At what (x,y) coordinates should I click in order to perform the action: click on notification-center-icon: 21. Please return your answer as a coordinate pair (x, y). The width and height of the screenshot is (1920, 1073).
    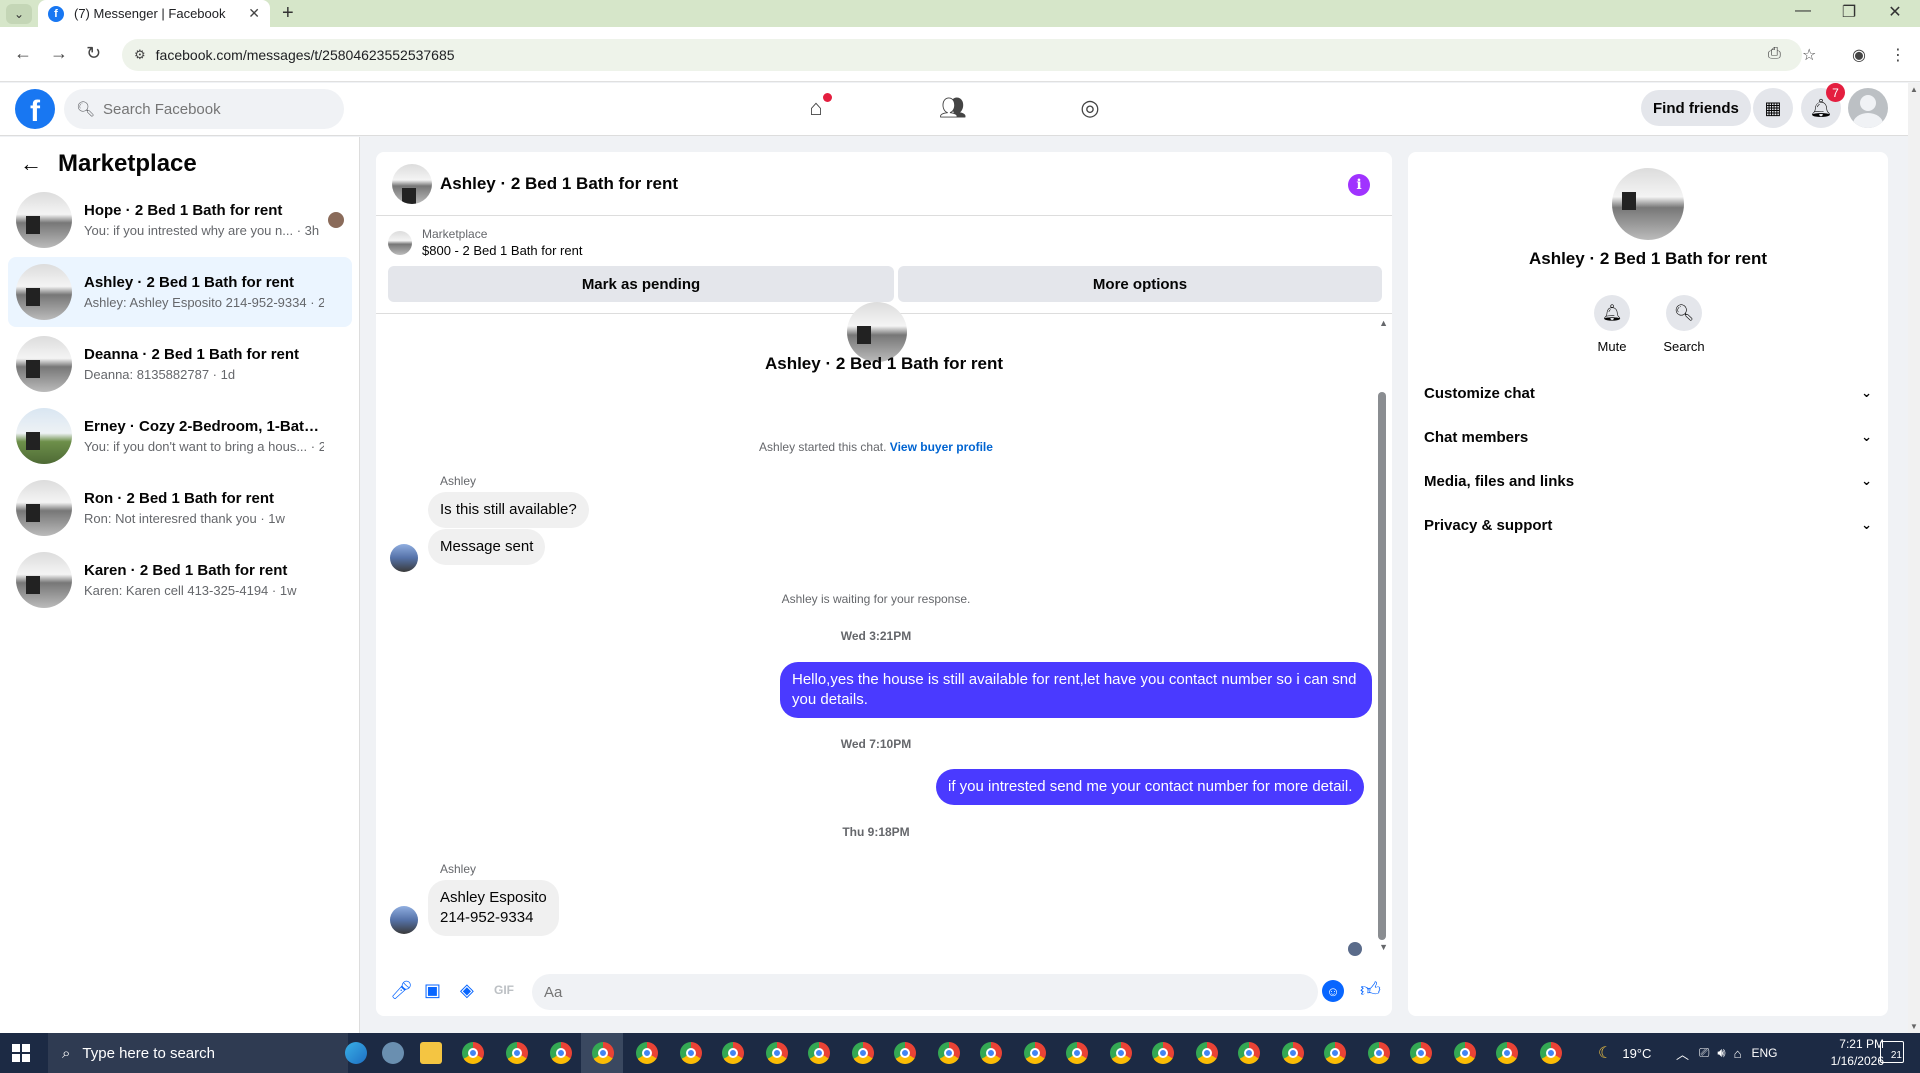
    Looking at the image, I should click on (1892, 1052).